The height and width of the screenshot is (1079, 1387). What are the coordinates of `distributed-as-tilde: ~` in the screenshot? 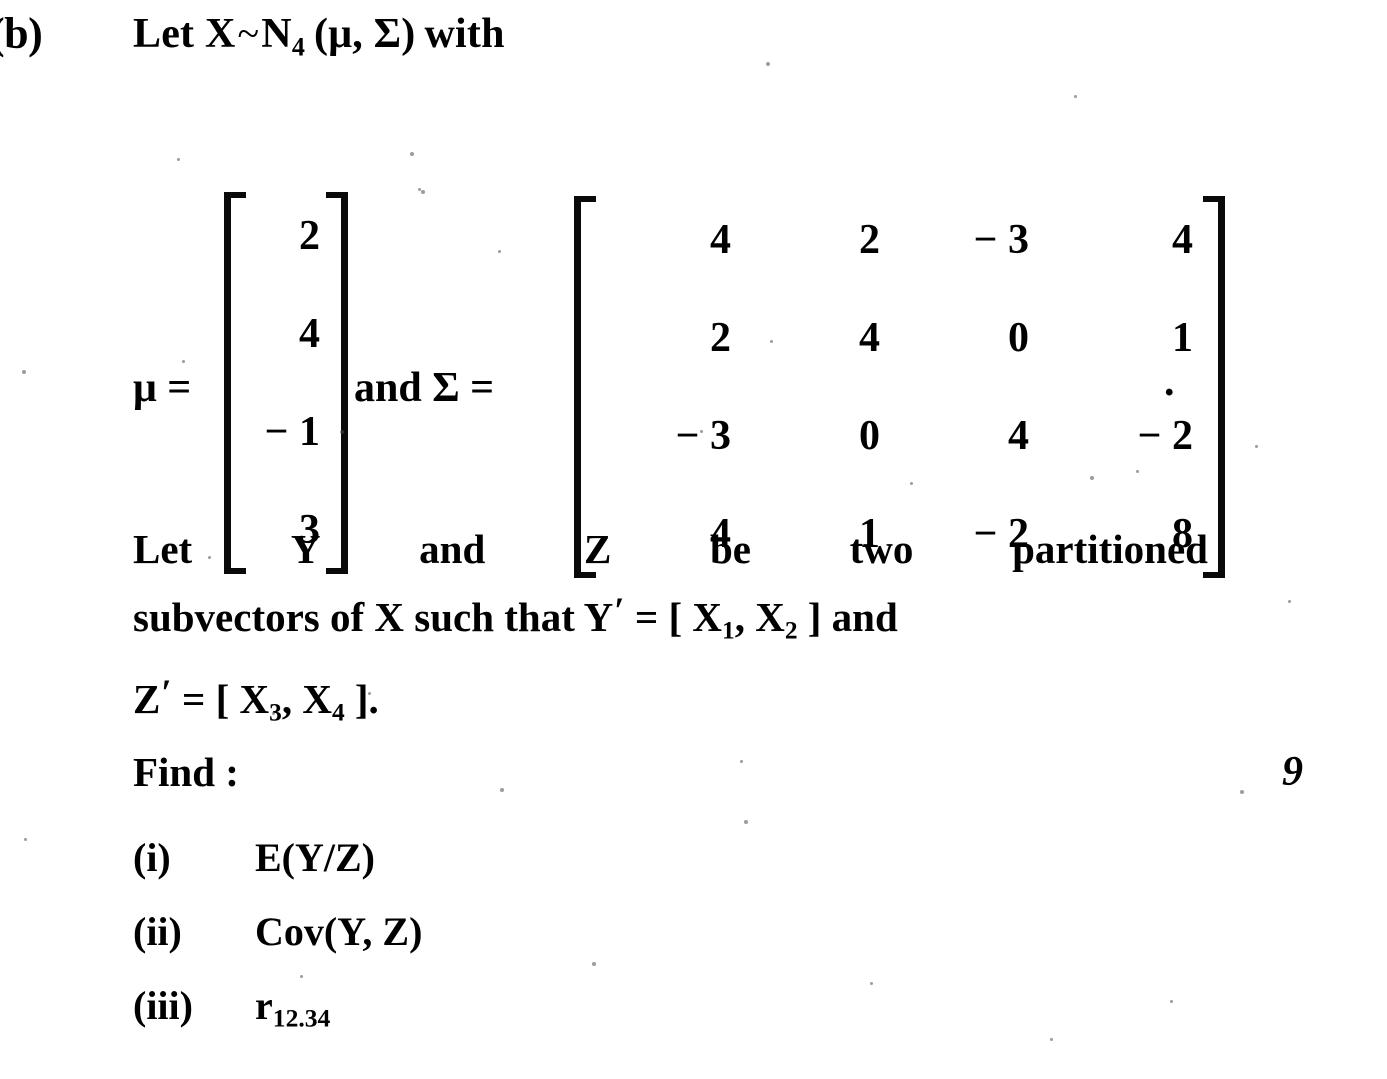 It's located at (248, 33).